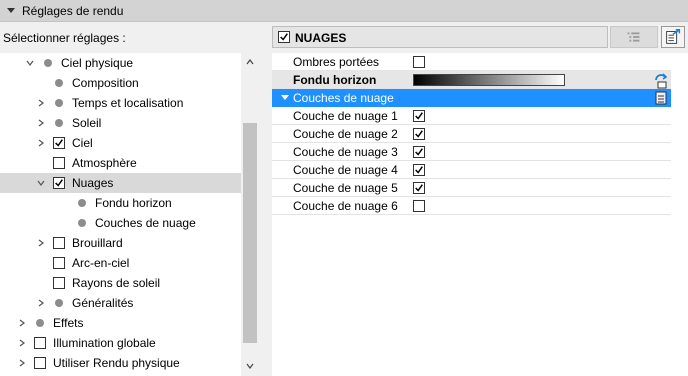 The width and height of the screenshot is (688, 376). I want to click on tree-item: Atmosphère, so click(120, 163).